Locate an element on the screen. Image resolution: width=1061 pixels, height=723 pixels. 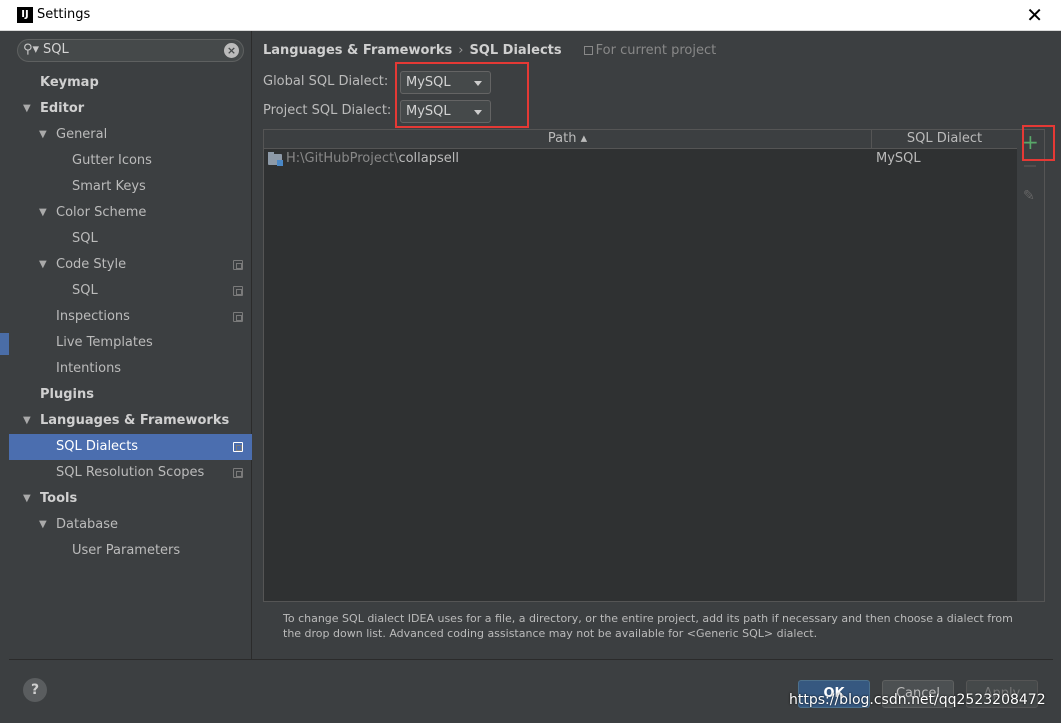
edit-icon: ✎ is located at coordinates (1029, 196).